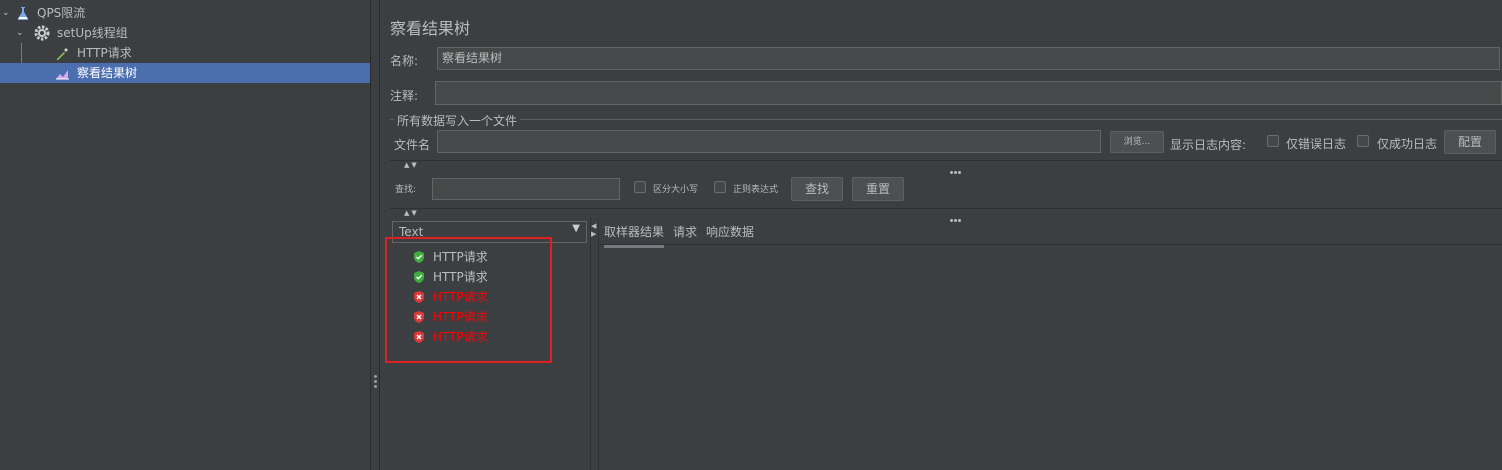  Describe the element at coordinates (1316, 144) in the screenshot. I see `errors-only-label: 仅错误日志` at that location.